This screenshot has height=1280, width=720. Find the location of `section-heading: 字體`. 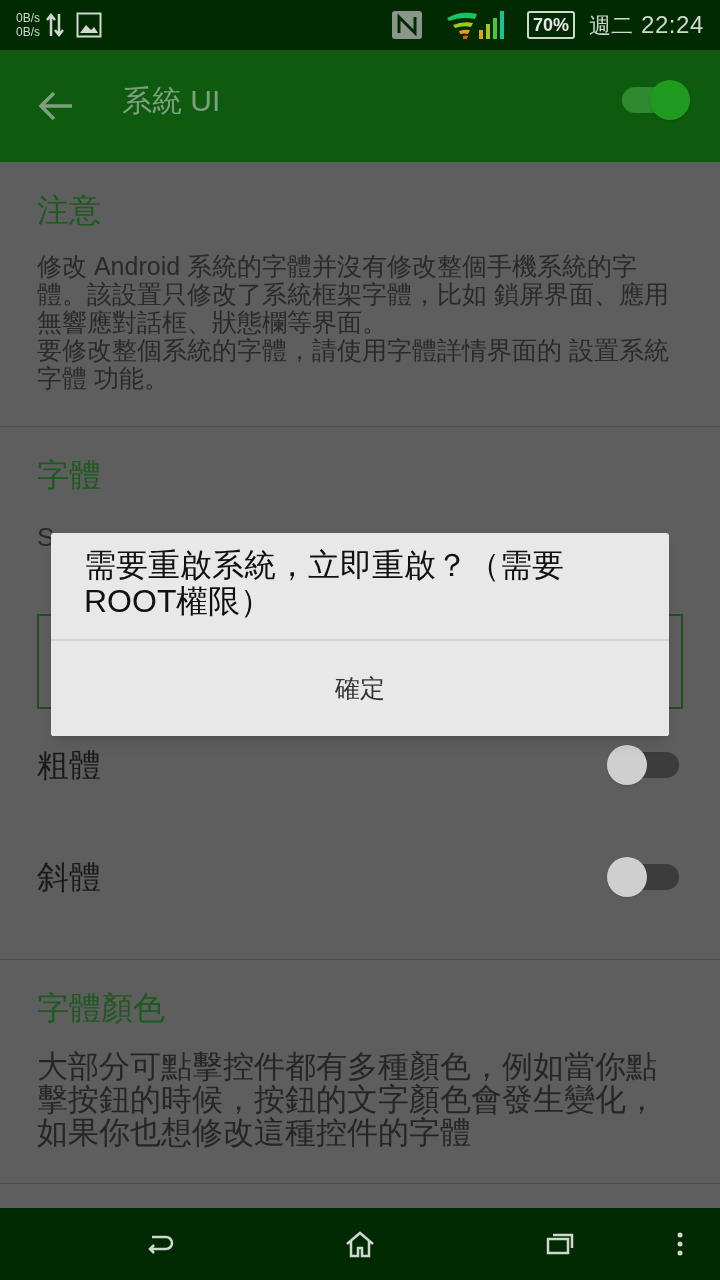

section-heading: 字體 is located at coordinates (69, 475).